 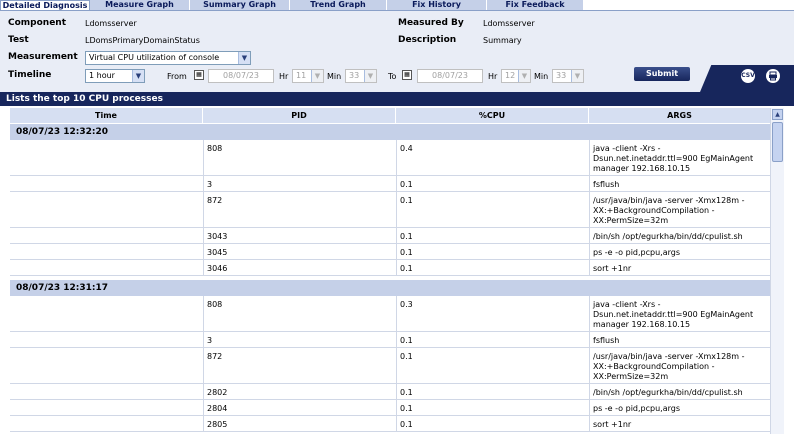 What do you see at coordinates (535, 5) in the screenshot?
I see `tab-fix-feedback: Fix Feedback` at bounding box center [535, 5].